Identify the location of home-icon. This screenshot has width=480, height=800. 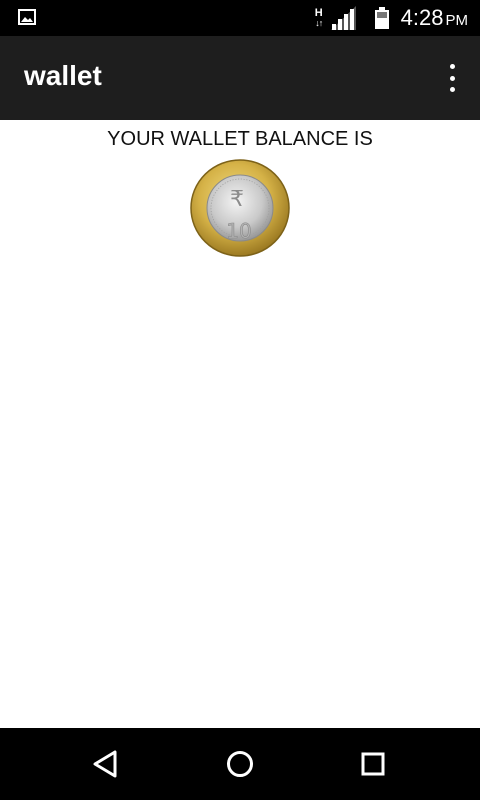
(240, 764).